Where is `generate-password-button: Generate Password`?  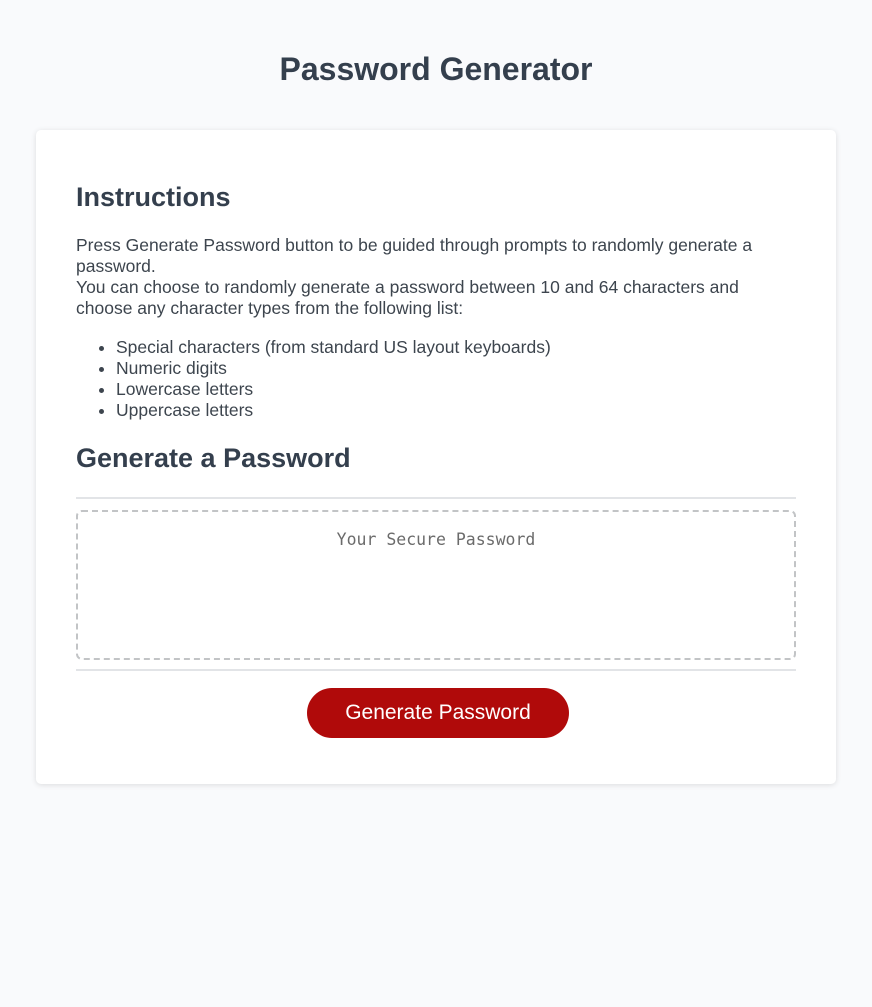 generate-password-button: Generate Password is located at coordinates (438, 713).